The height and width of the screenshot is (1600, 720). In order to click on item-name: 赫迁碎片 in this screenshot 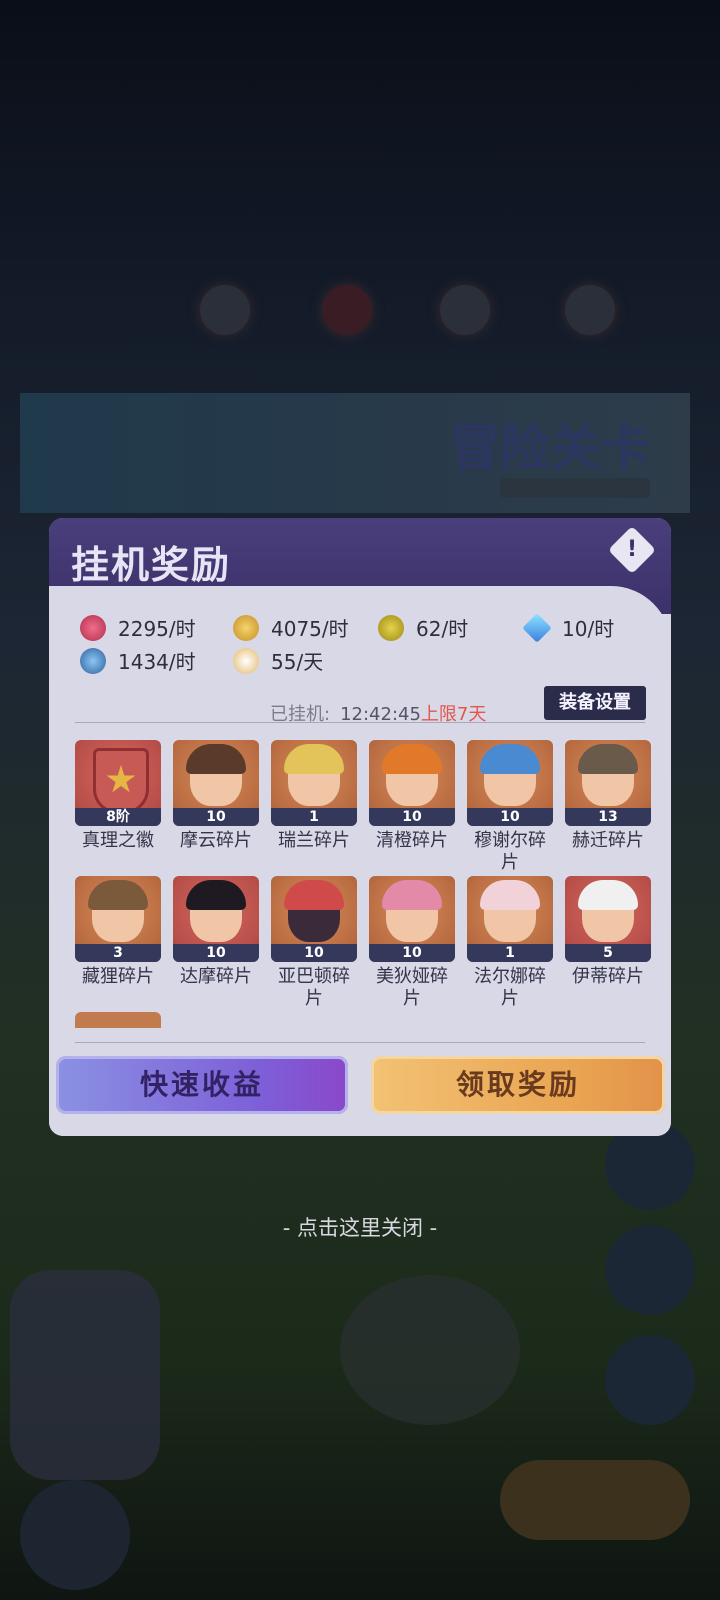, I will do `click(608, 840)`.